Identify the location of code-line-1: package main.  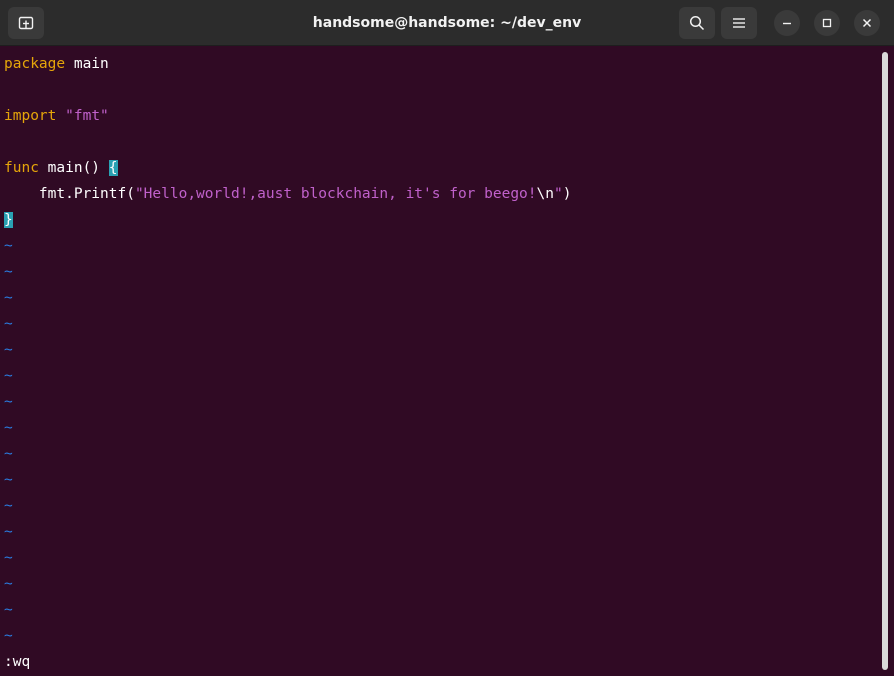
(56, 64).